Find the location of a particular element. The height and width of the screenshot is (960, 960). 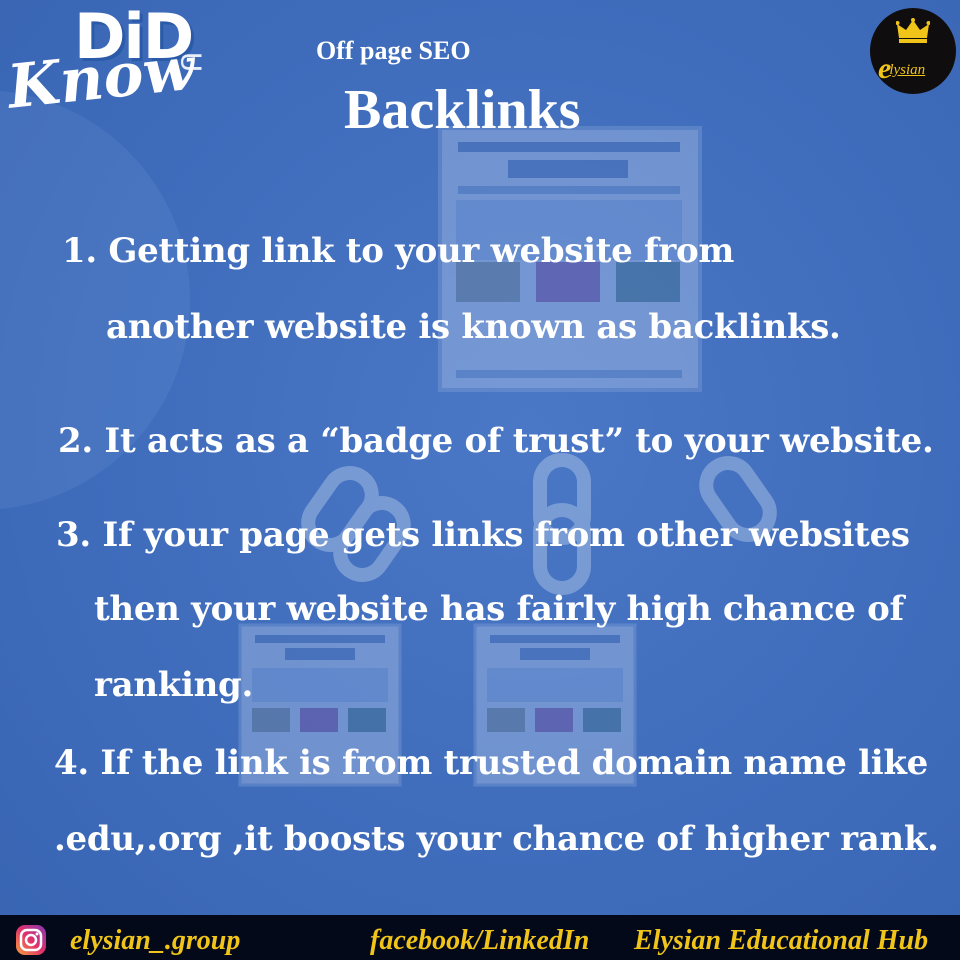

page-title: Backlinks is located at coordinates (462, 110).